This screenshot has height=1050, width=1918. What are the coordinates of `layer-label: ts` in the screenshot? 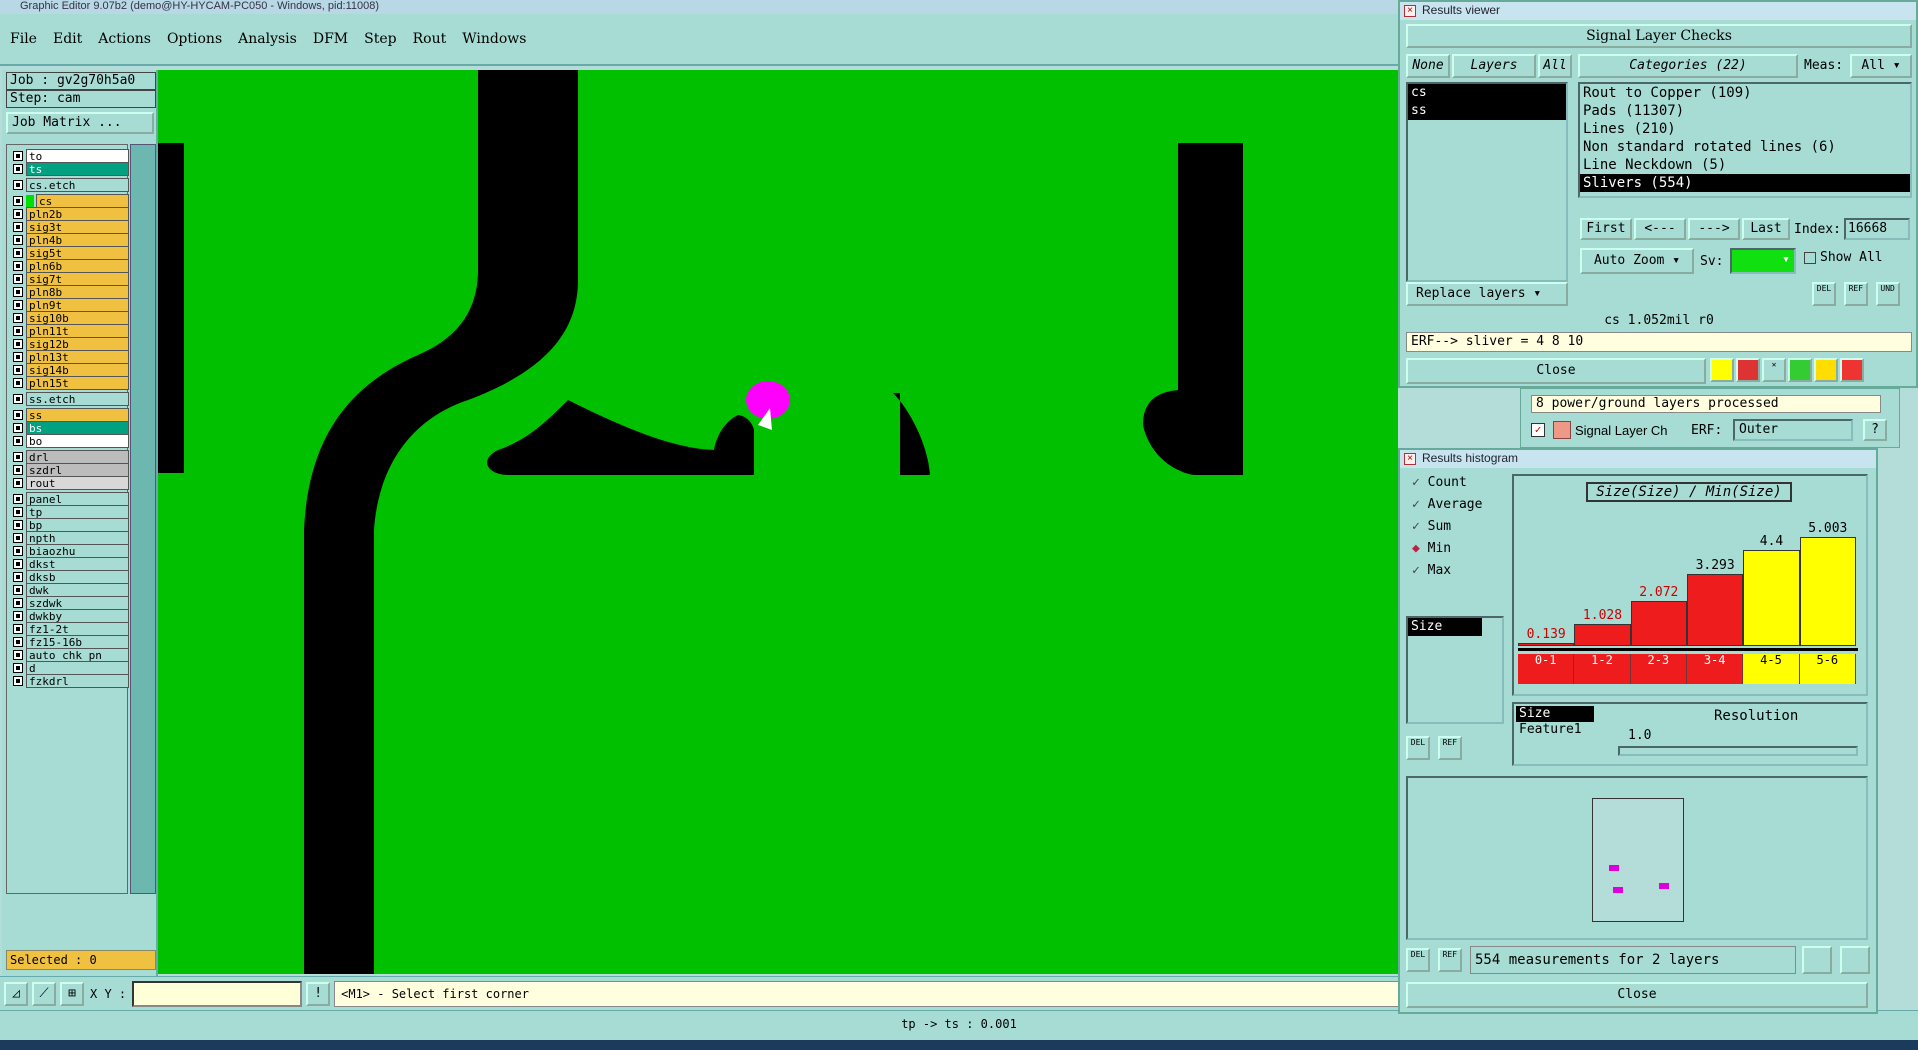 It's located at (77, 169).